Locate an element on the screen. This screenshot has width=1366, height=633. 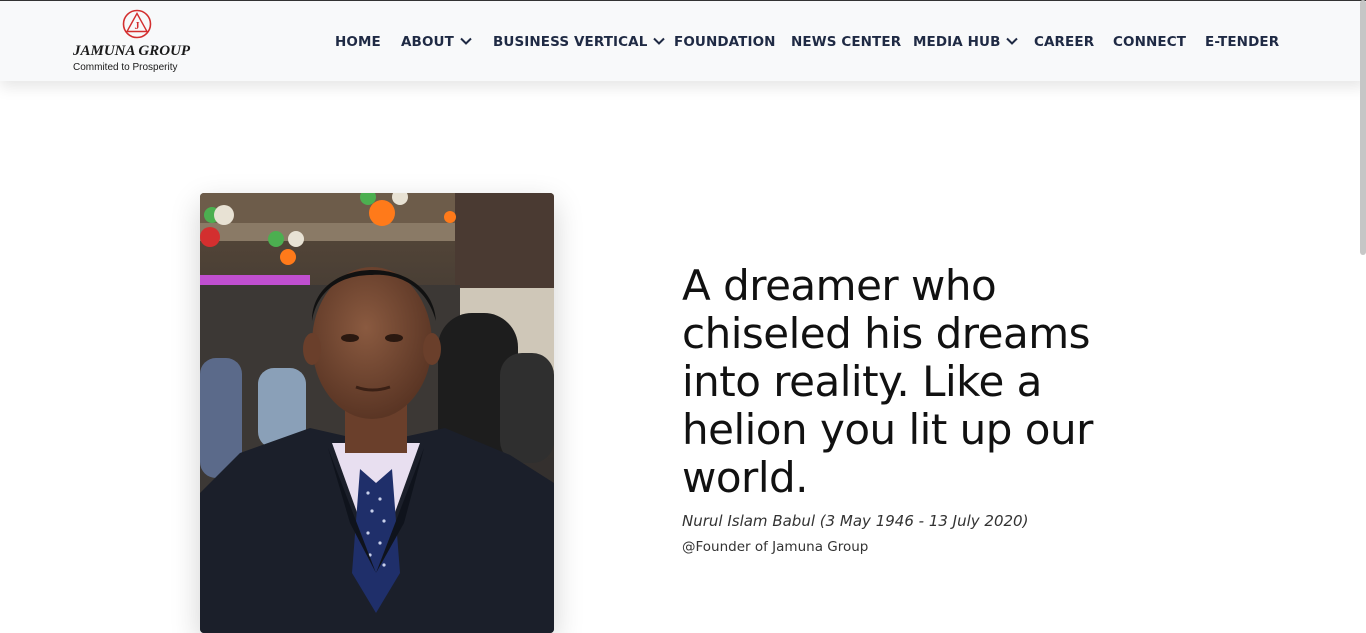
nav-connect-label: CONNECT is located at coordinates (1150, 42).